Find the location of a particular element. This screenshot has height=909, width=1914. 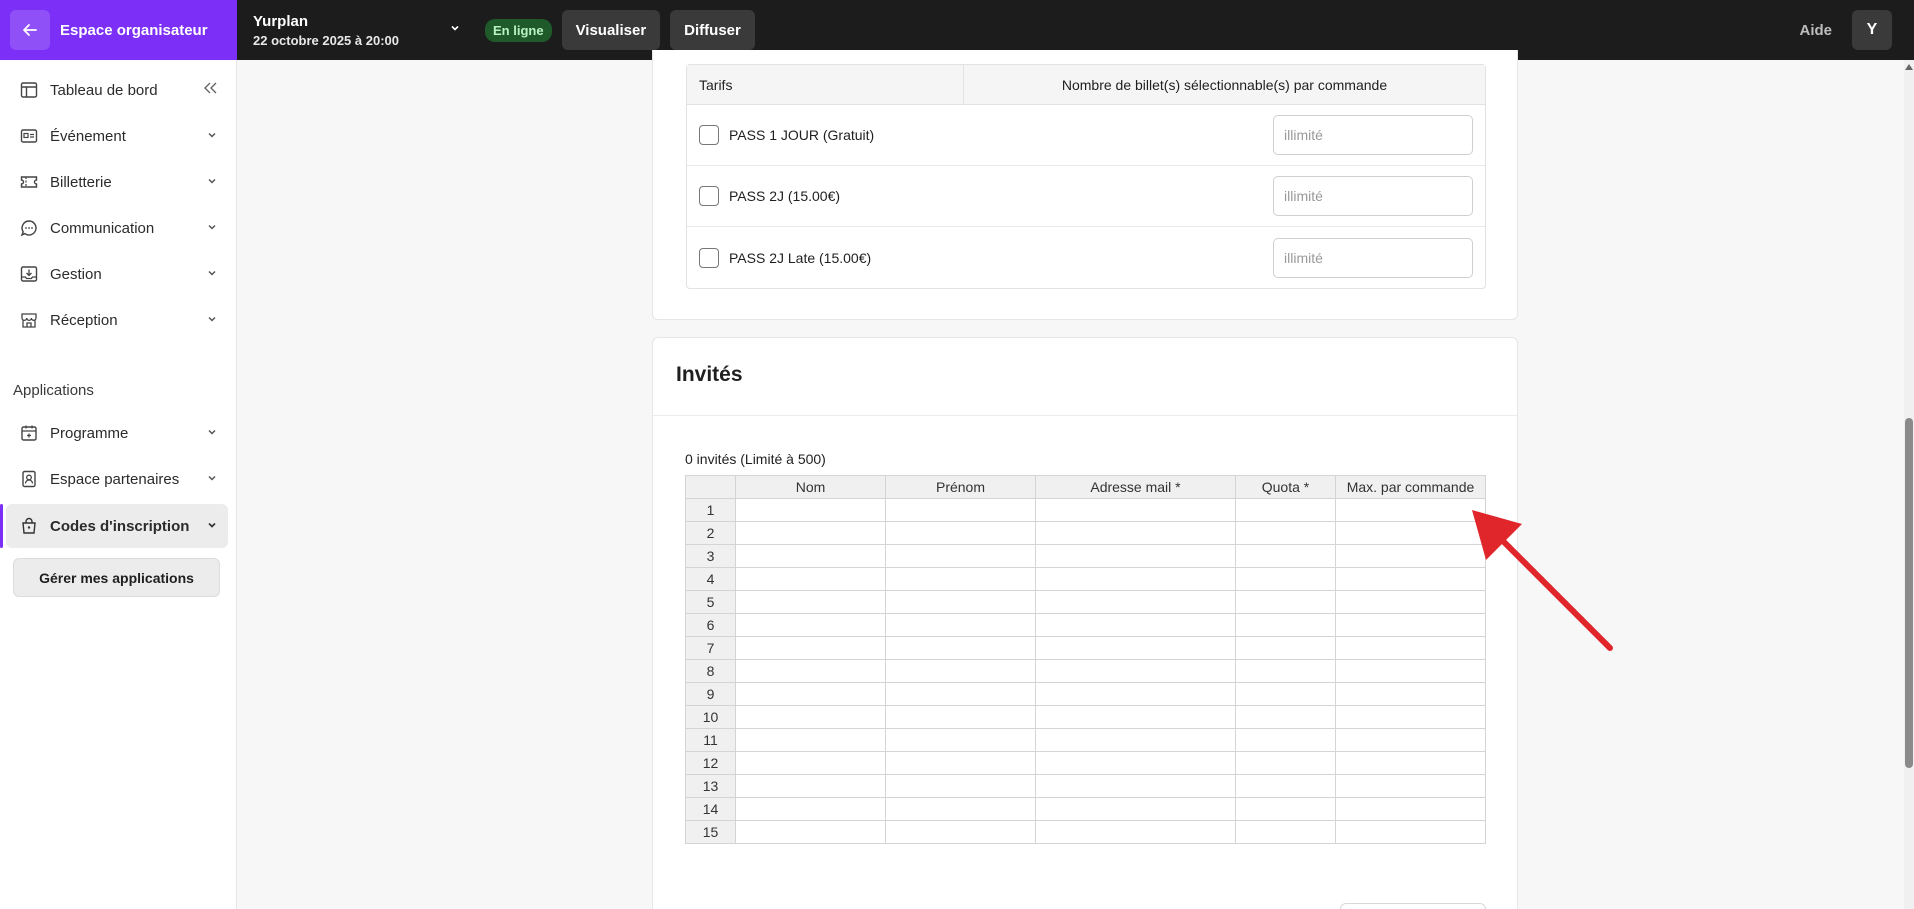

avatar: Y is located at coordinates (1872, 30).